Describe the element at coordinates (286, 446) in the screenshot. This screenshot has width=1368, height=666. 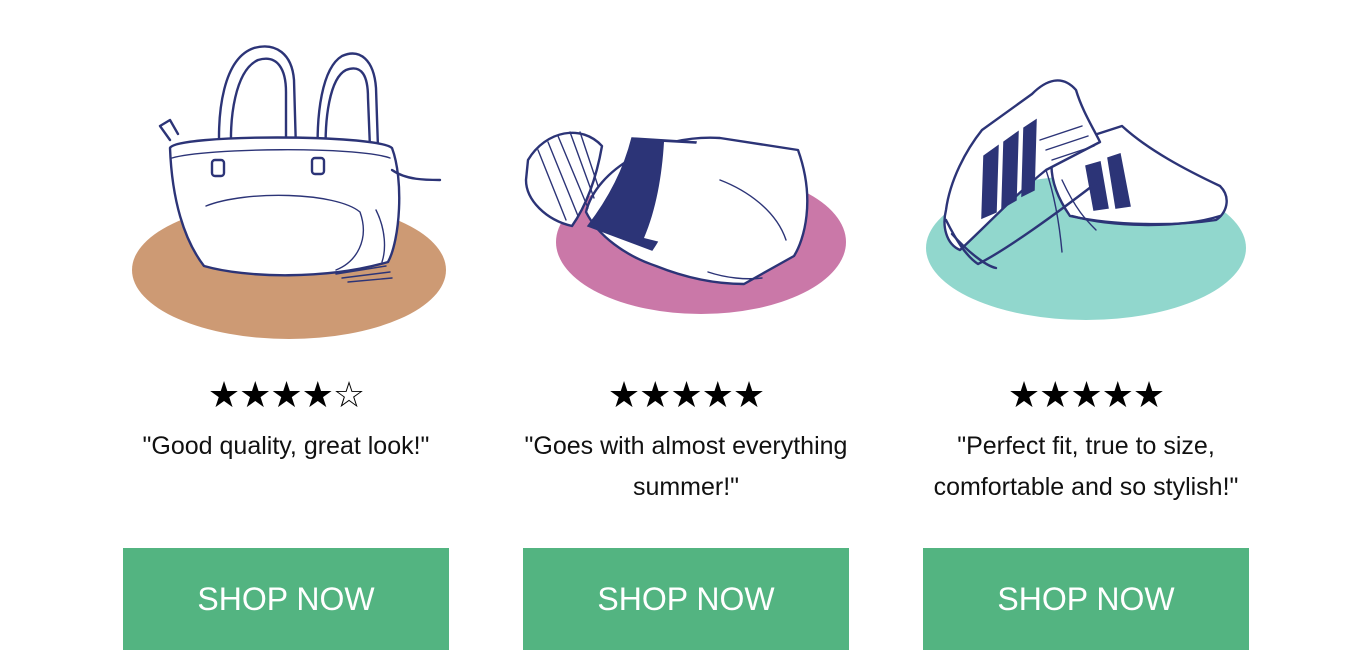
I see `review-quote: "Good quality, great look!"` at that location.